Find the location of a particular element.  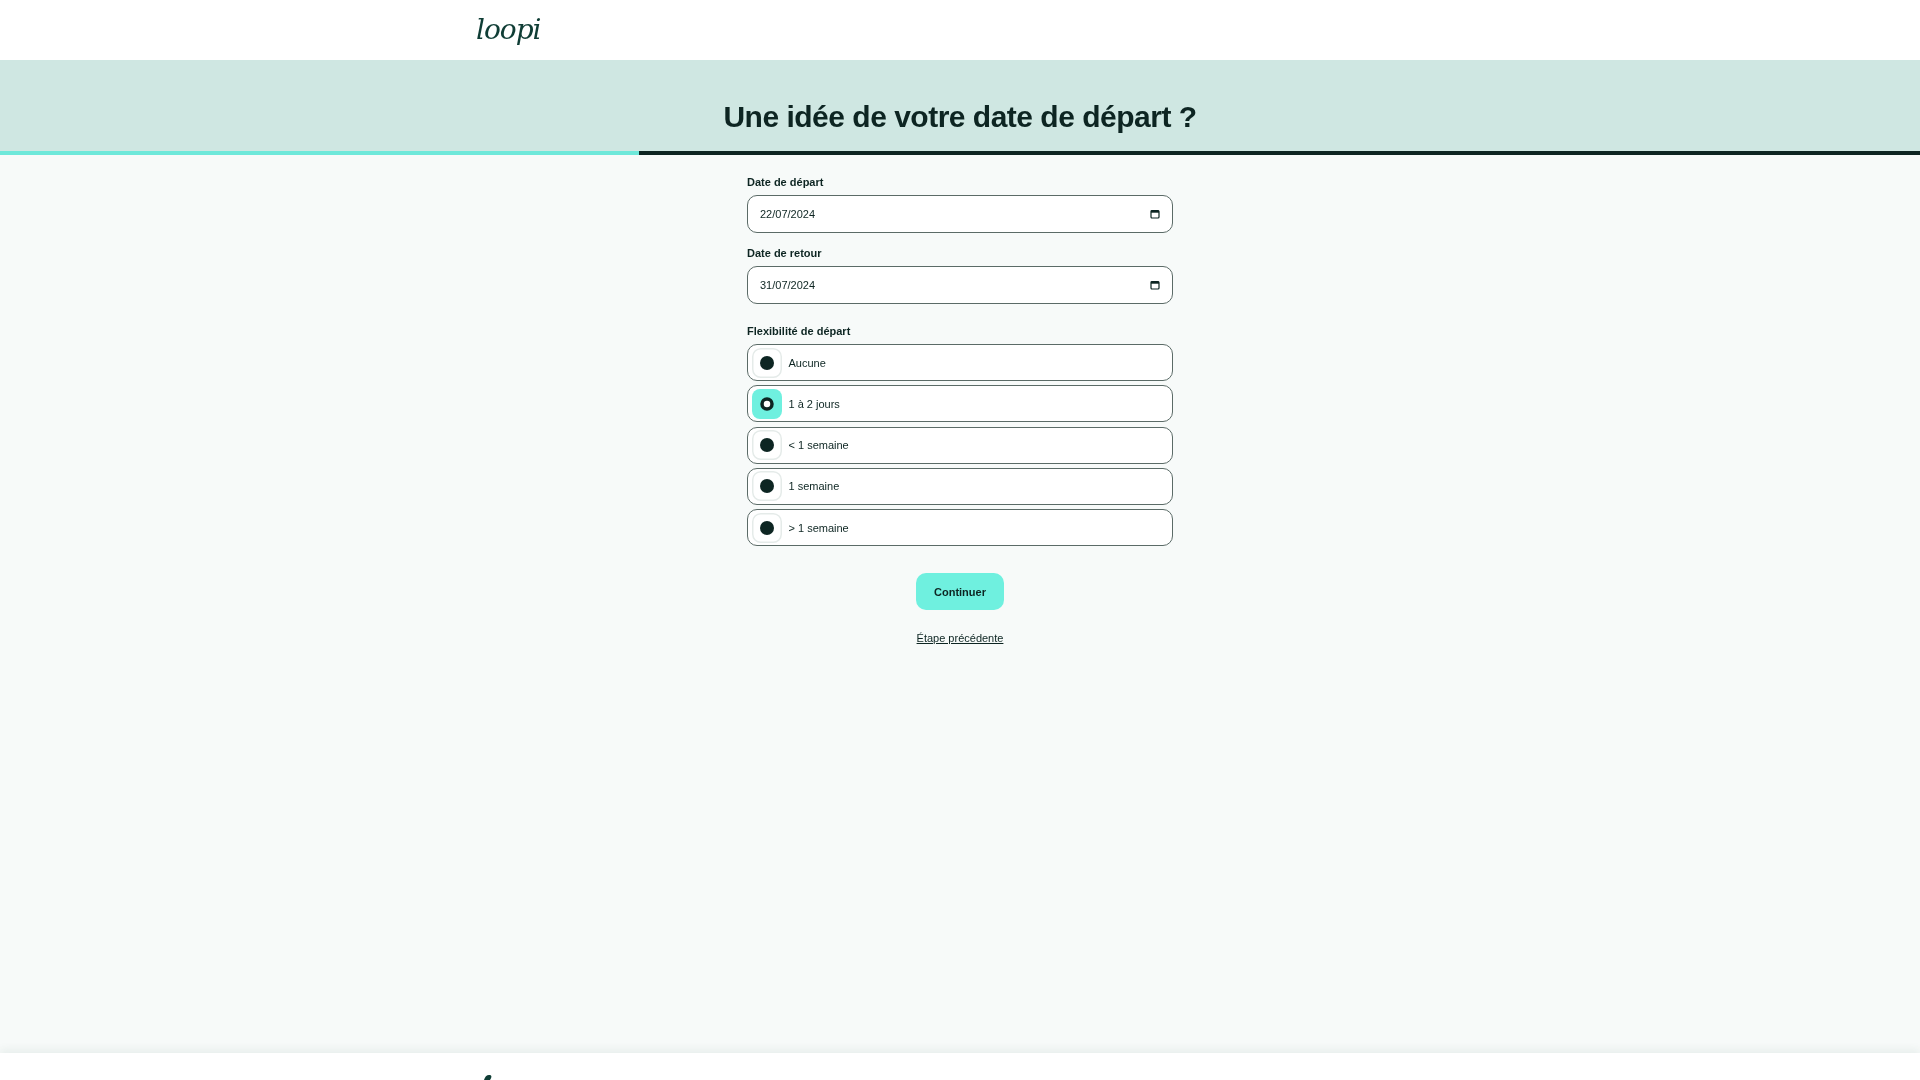

page-title: Une idée de votre date de départ ? is located at coordinates (960, 117).